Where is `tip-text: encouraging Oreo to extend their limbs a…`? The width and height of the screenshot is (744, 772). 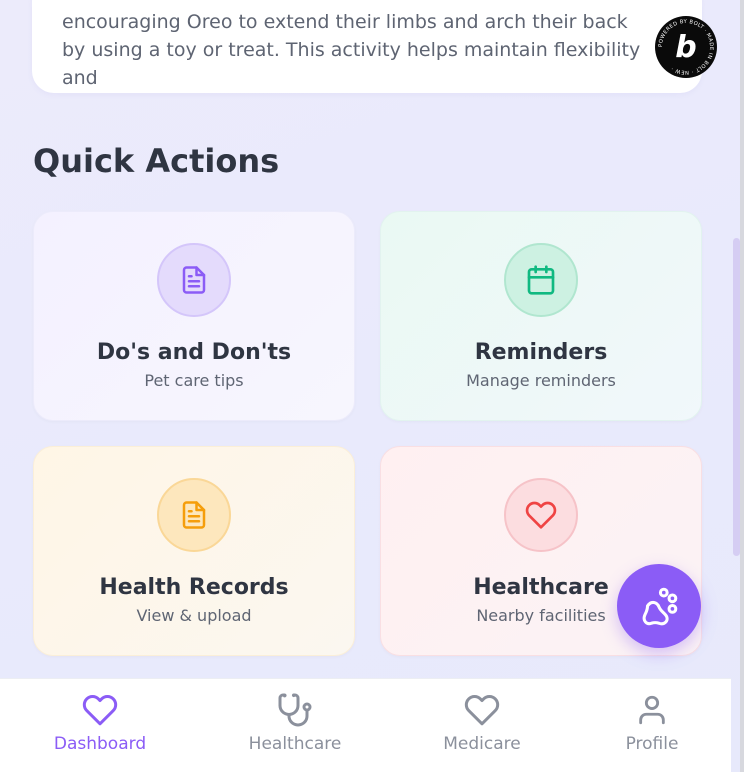 tip-text: encouraging Oreo to extend their limbs a… is located at coordinates (351, 50).